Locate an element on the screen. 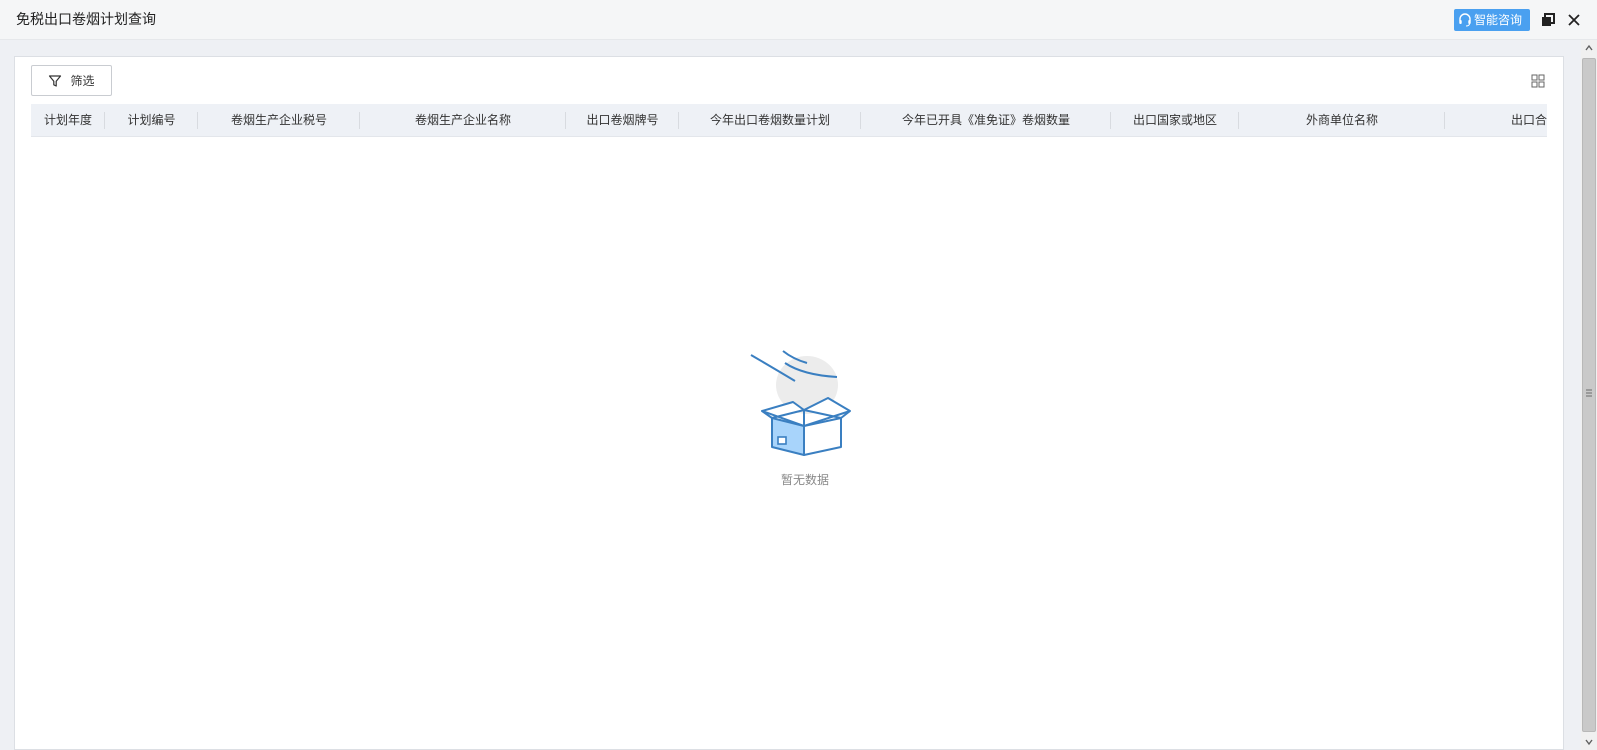 The image size is (1597, 750). window-title: 免税出口卷烟计划查询 is located at coordinates (86, 20).